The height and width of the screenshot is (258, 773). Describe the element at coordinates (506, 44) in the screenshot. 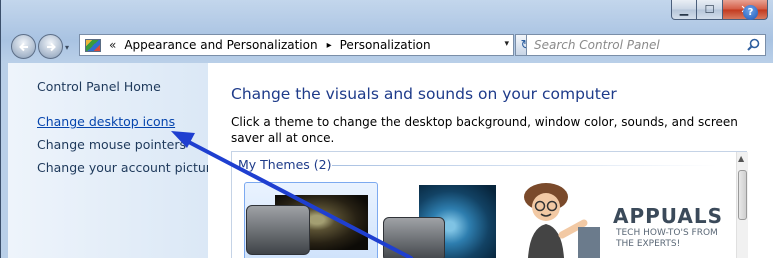

I see `address-dropdown-icon: ▾` at that location.